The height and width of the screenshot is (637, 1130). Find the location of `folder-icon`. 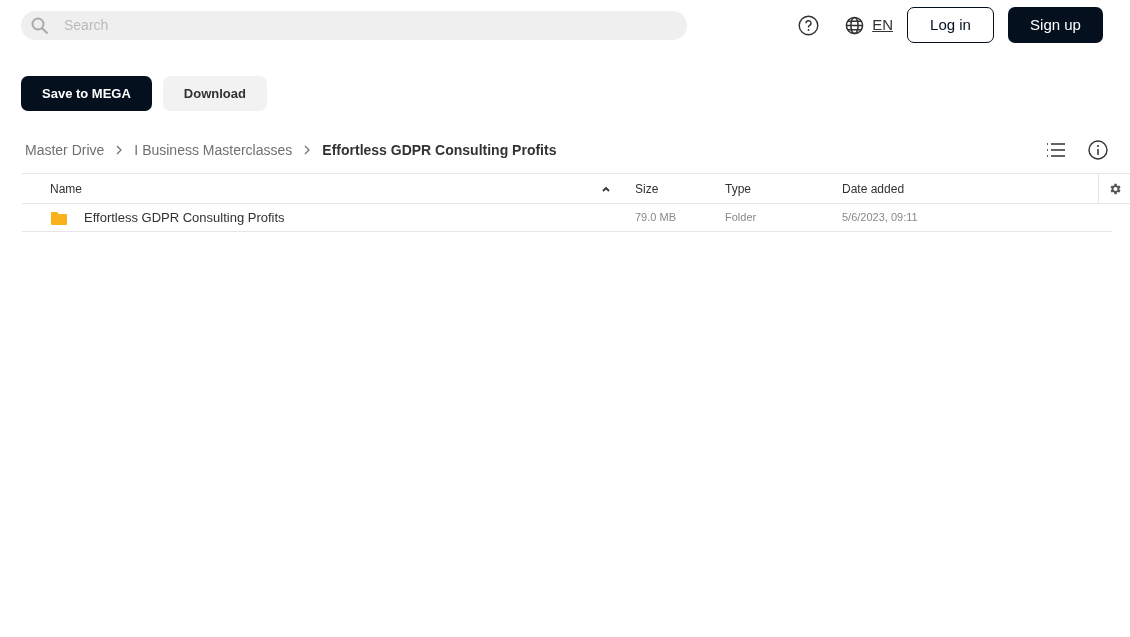

folder-icon is located at coordinates (59, 217).